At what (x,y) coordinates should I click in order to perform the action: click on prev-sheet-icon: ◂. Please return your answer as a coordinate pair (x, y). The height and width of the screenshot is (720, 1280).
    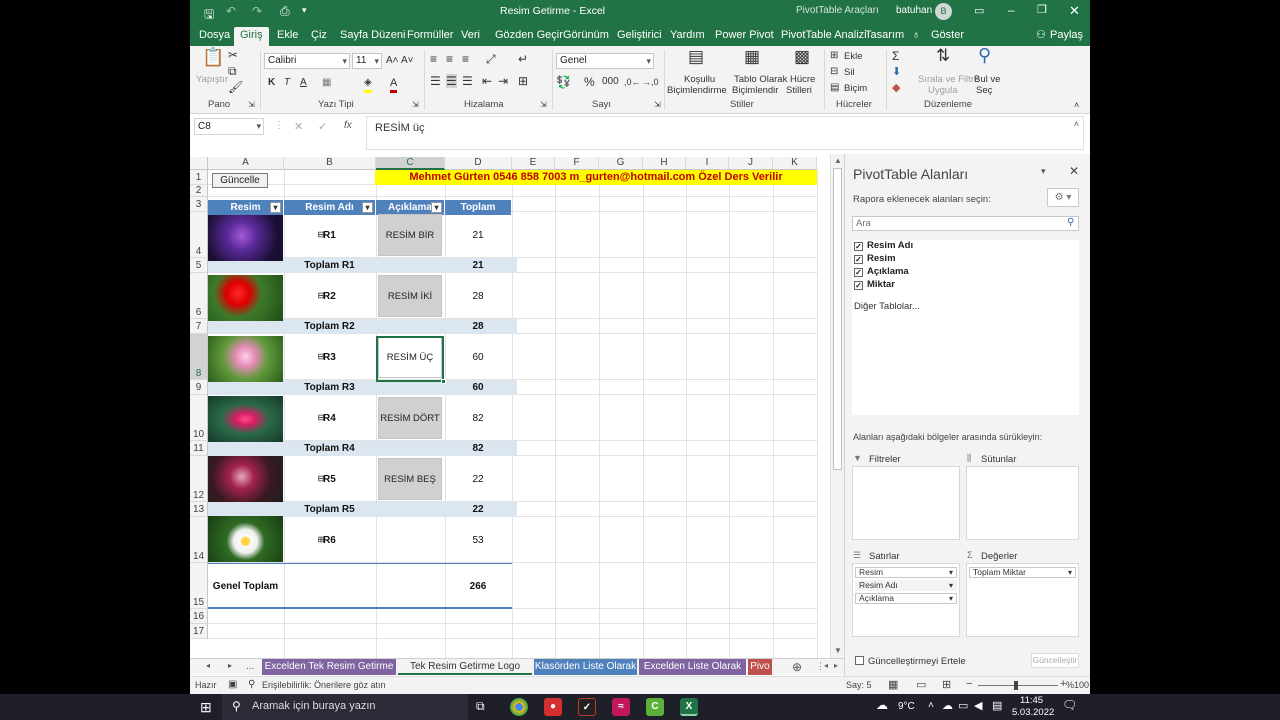
    Looking at the image, I should click on (208, 665).